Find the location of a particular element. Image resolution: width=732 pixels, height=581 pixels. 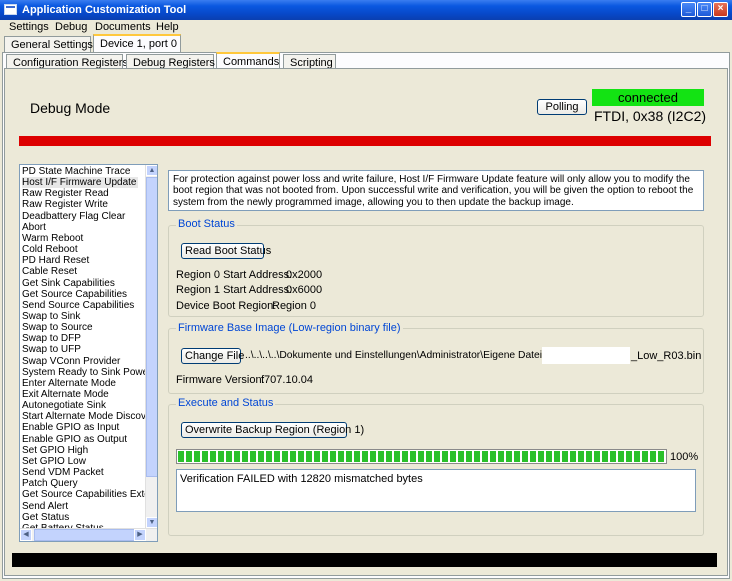

command-item: Swap to DFP is located at coordinates (84, 338).